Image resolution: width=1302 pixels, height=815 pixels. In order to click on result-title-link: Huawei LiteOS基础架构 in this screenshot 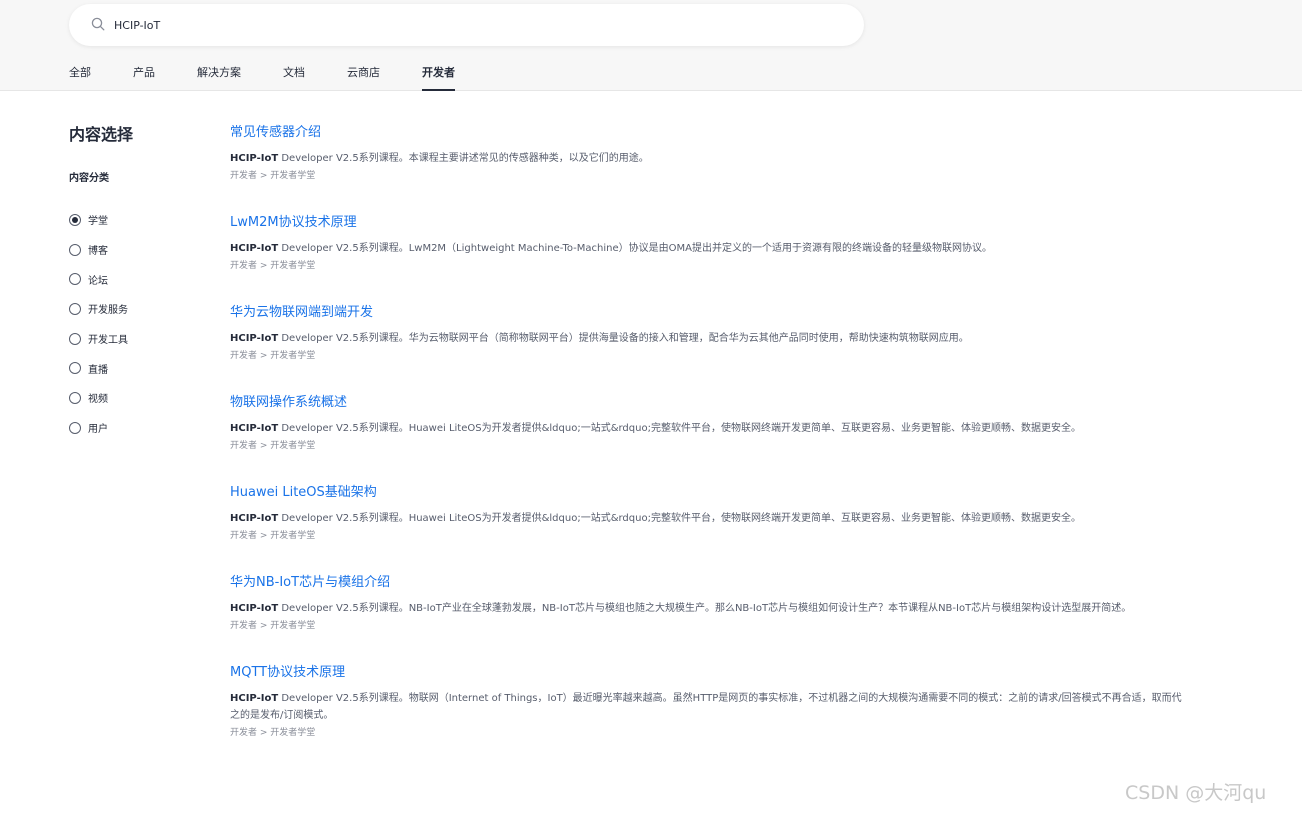, I will do `click(710, 493)`.